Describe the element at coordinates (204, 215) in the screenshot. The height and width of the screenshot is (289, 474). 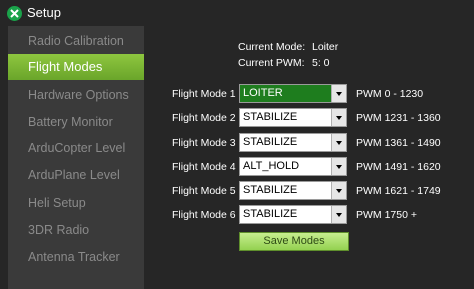
I see `flight-mode-6-label: Flight Mode 6` at that location.